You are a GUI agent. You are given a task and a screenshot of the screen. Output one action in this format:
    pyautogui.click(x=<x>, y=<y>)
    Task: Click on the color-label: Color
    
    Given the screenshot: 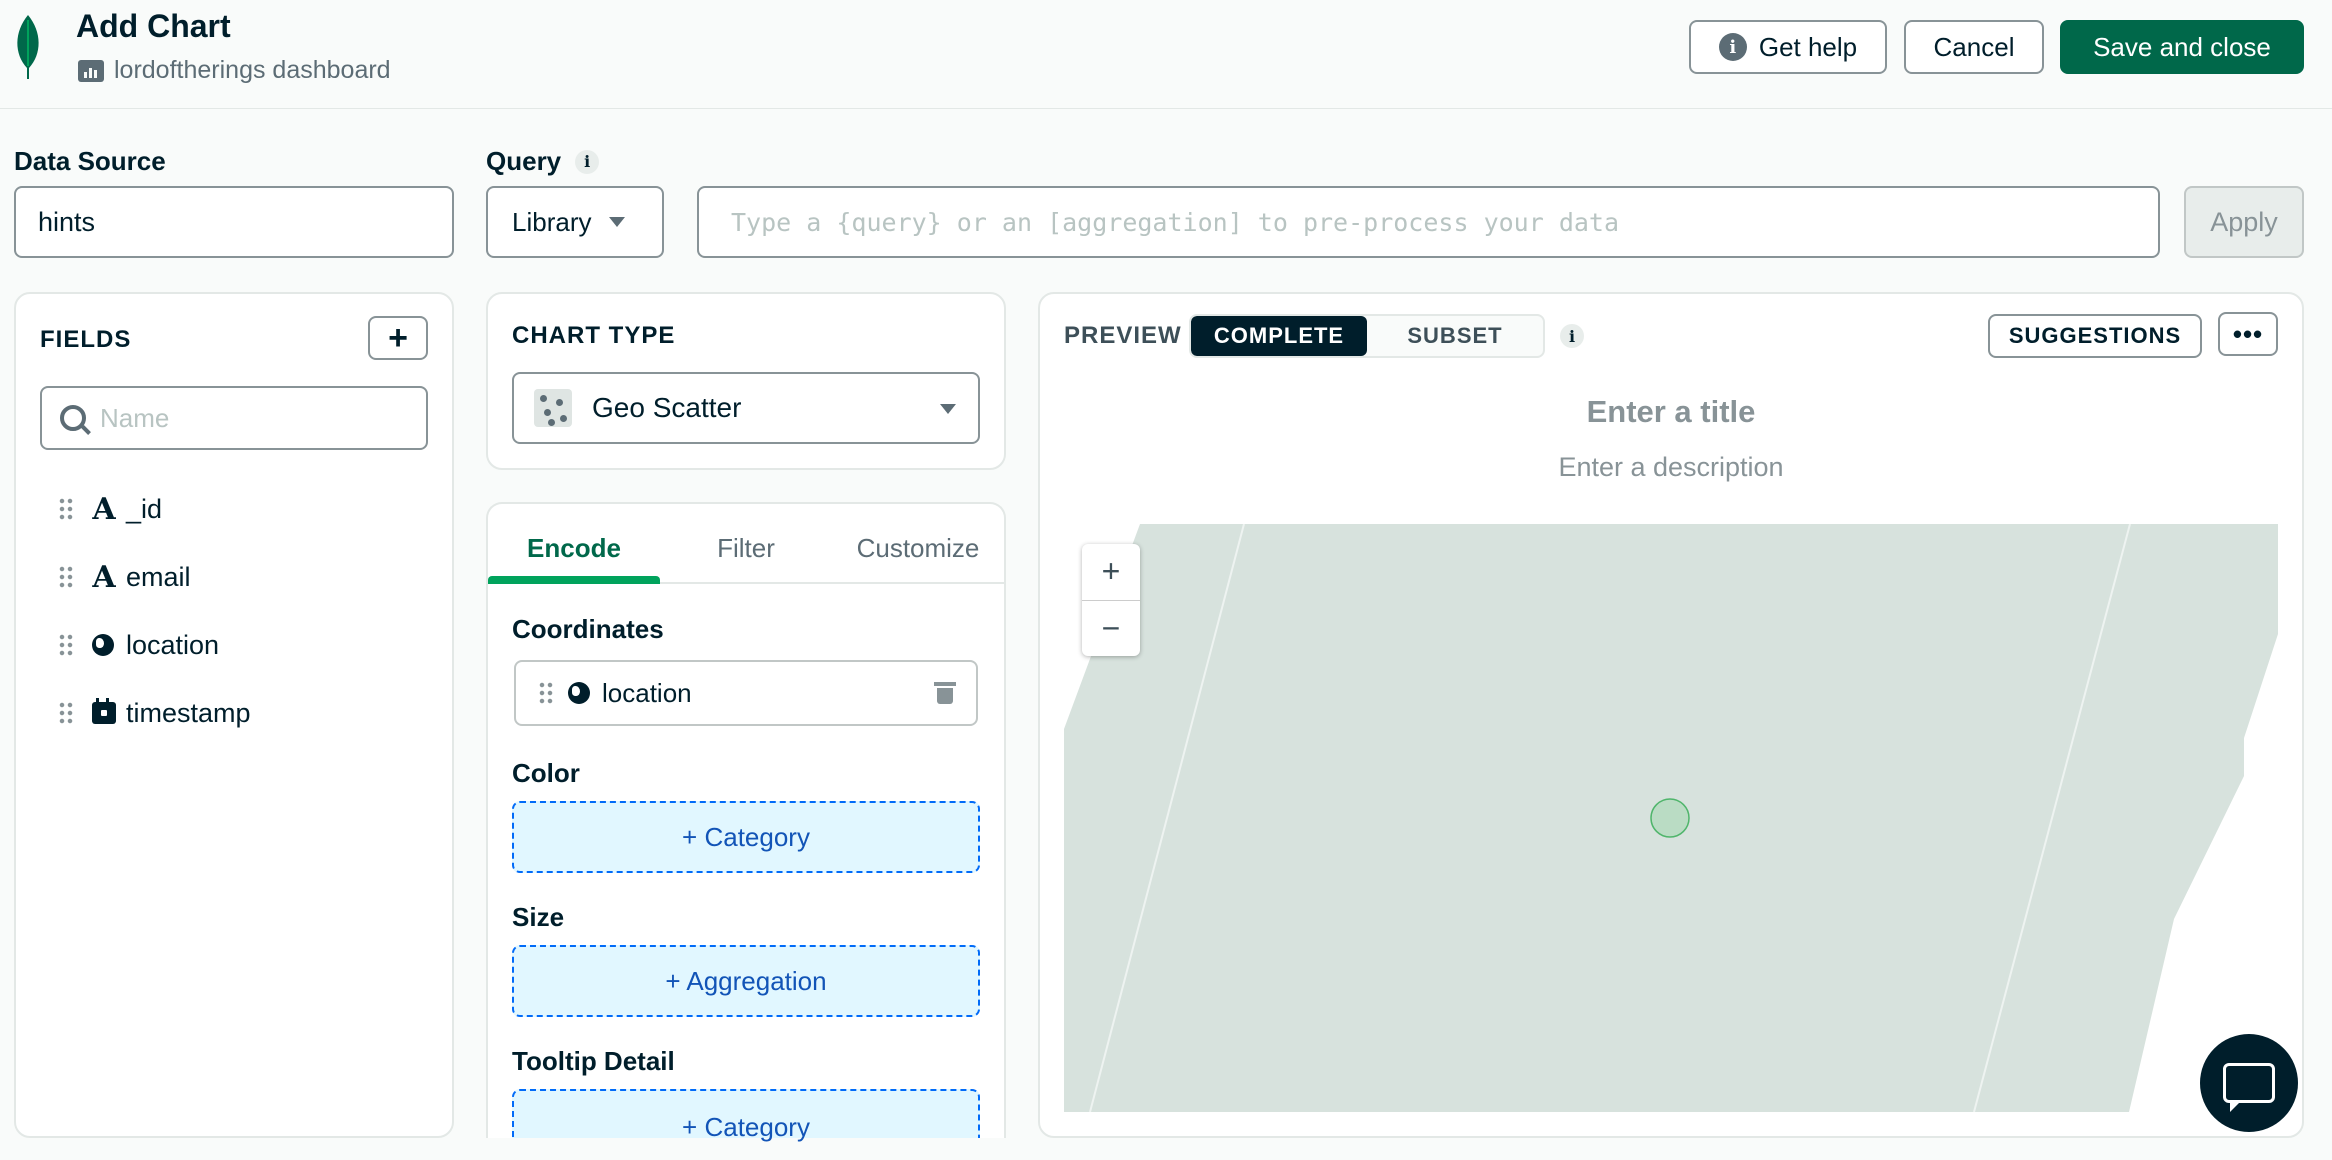 What is the action you would take?
    pyautogui.click(x=546, y=773)
    